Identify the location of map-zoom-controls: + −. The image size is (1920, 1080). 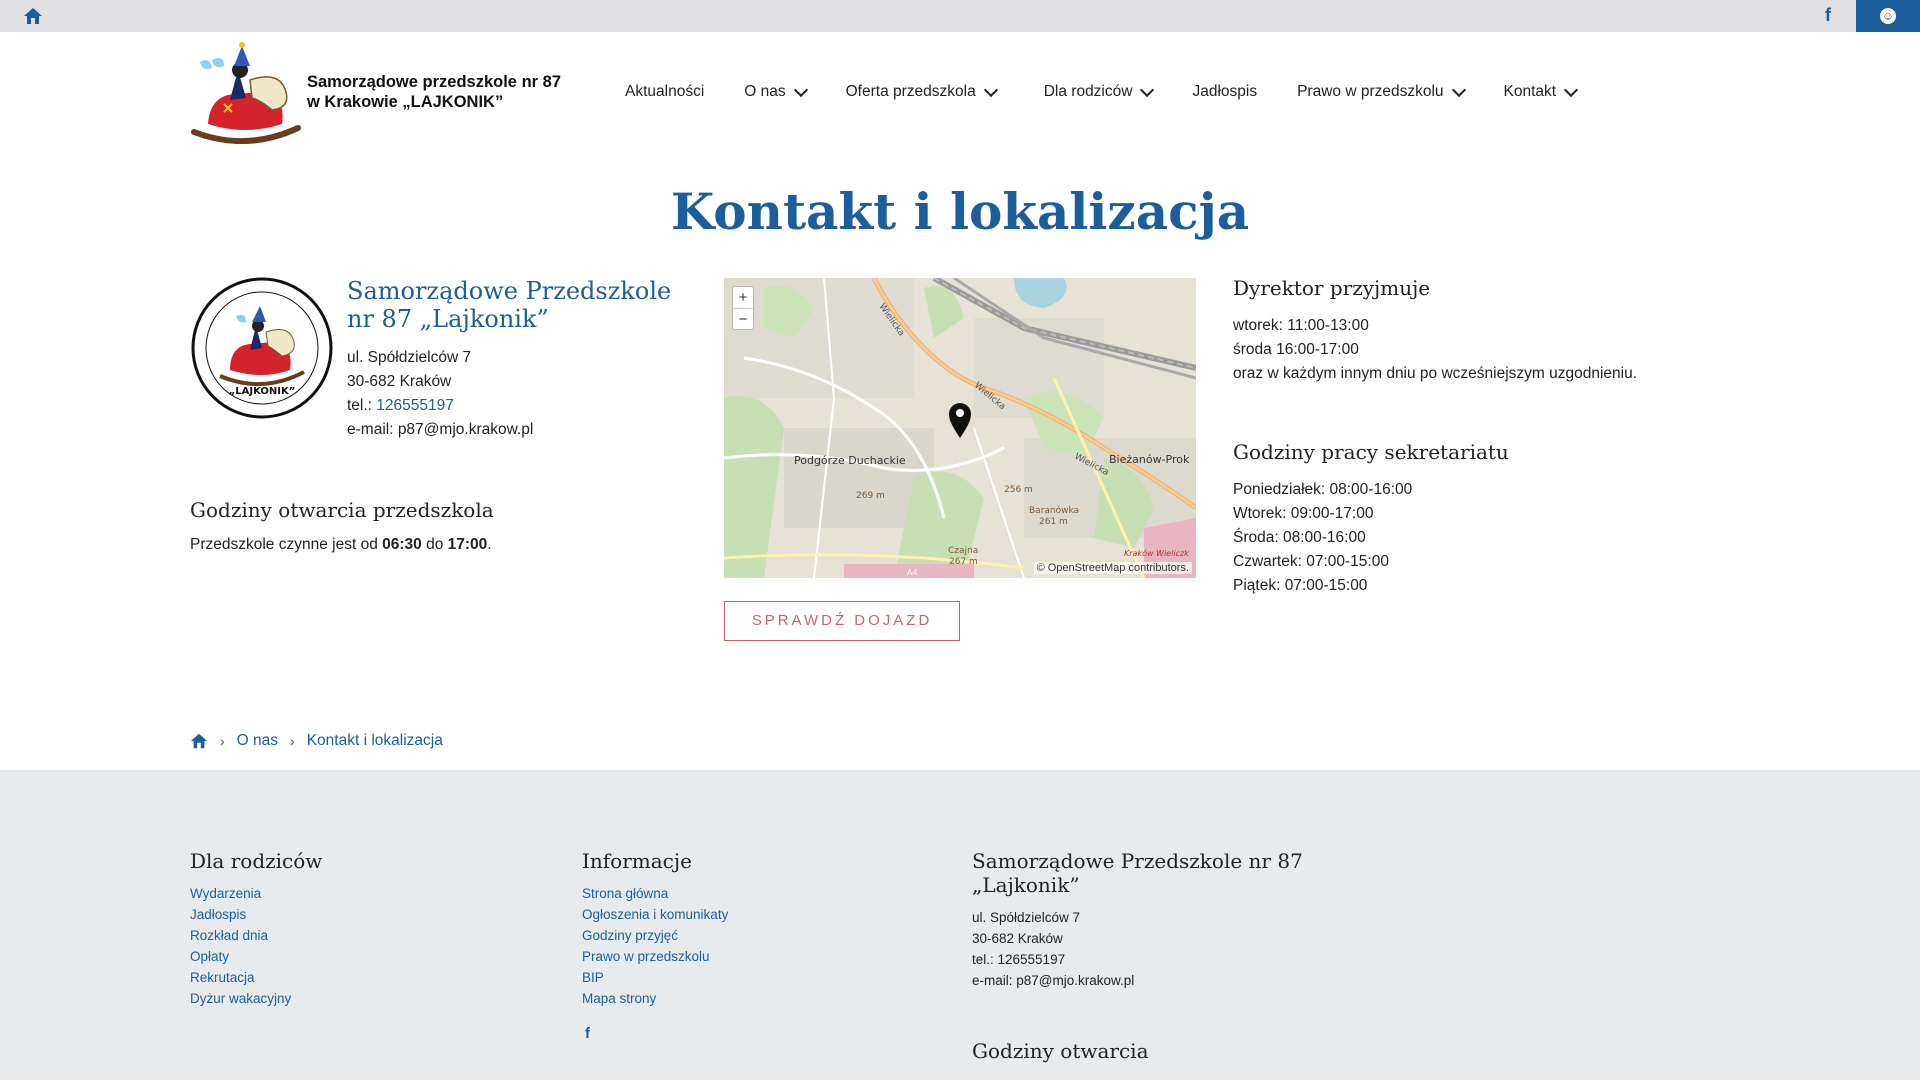
(743, 308).